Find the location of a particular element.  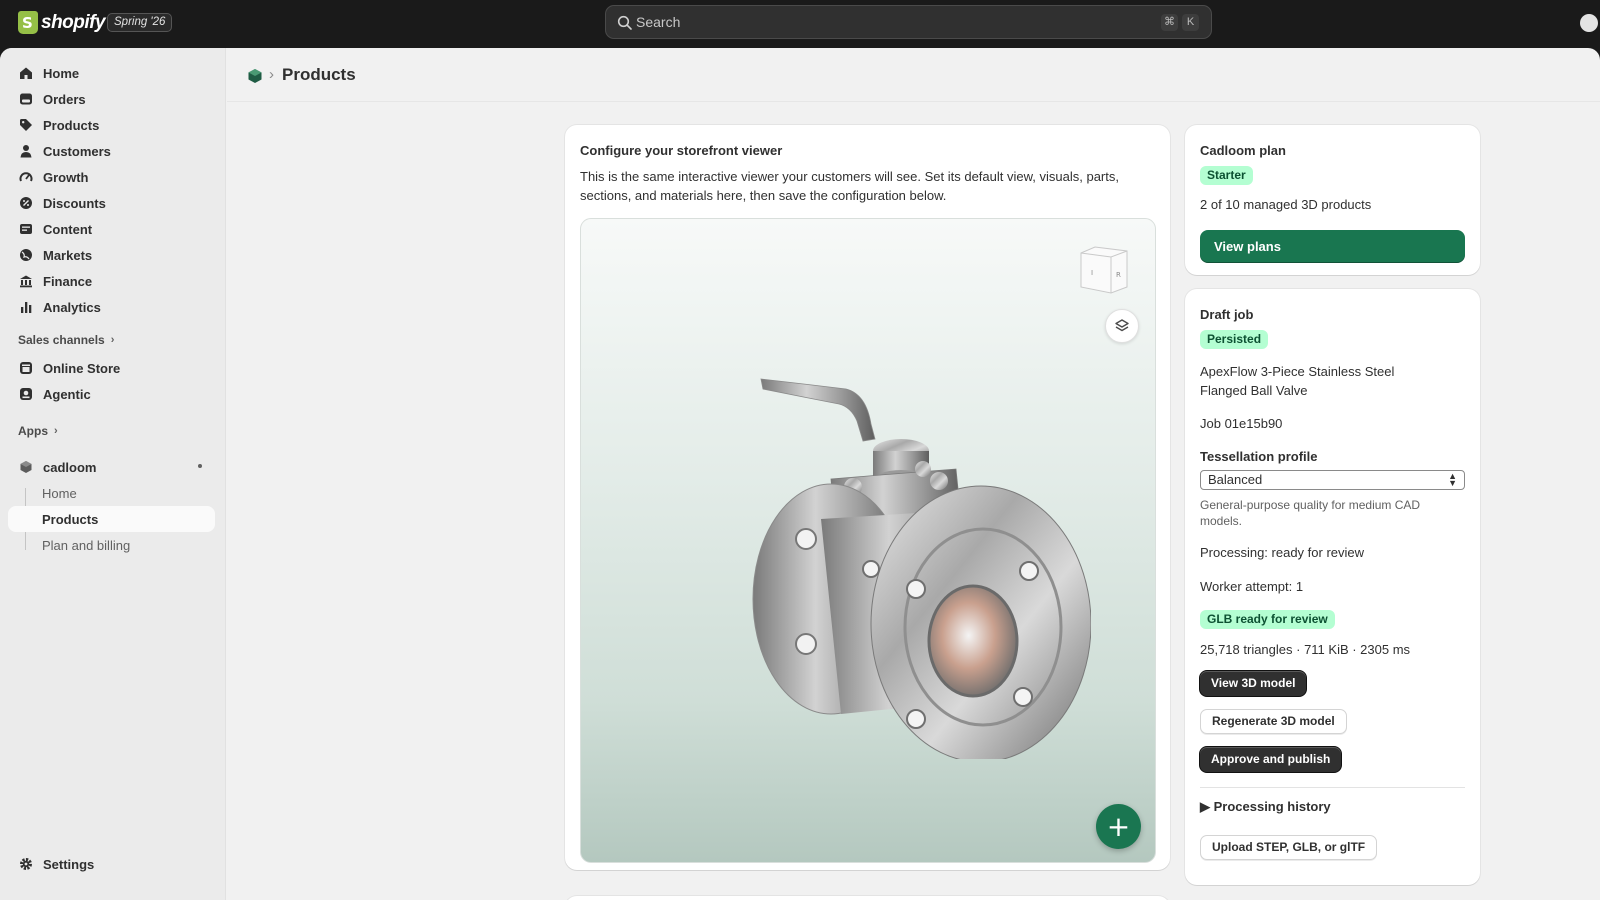

processing-history-toggle: ▶ Processing history is located at coordinates (1265, 807).